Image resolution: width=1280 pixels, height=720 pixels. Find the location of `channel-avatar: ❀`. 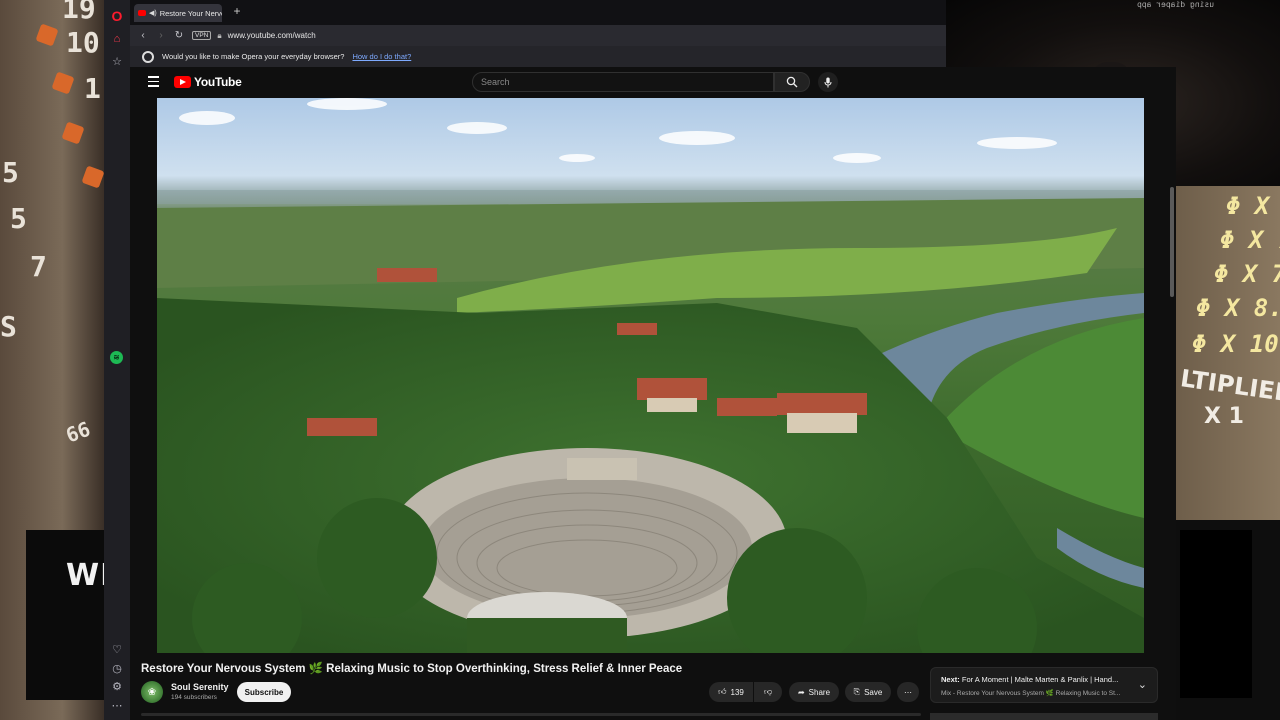

channel-avatar: ❀ is located at coordinates (152, 692).